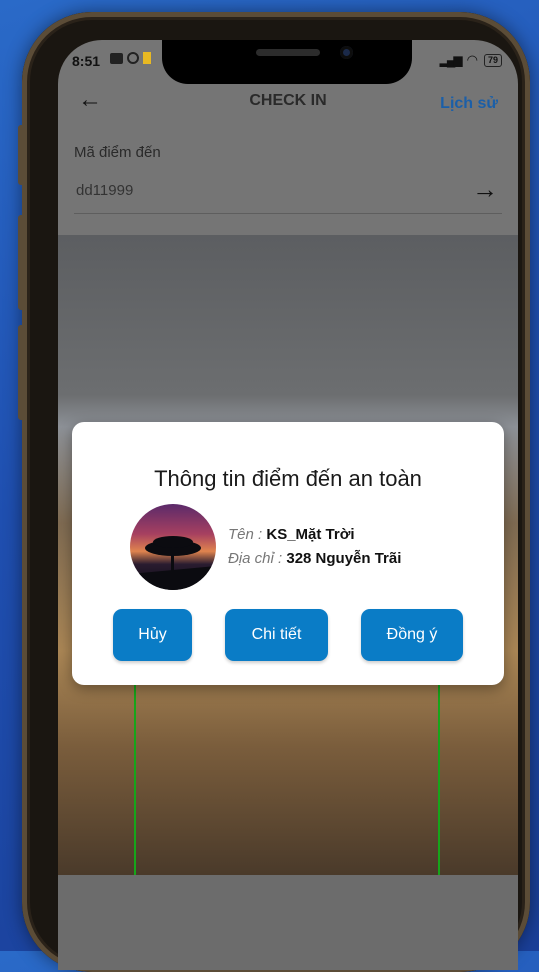 This screenshot has width=539, height=972. I want to click on destination-label: Mã điểm đến, so click(117, 152).